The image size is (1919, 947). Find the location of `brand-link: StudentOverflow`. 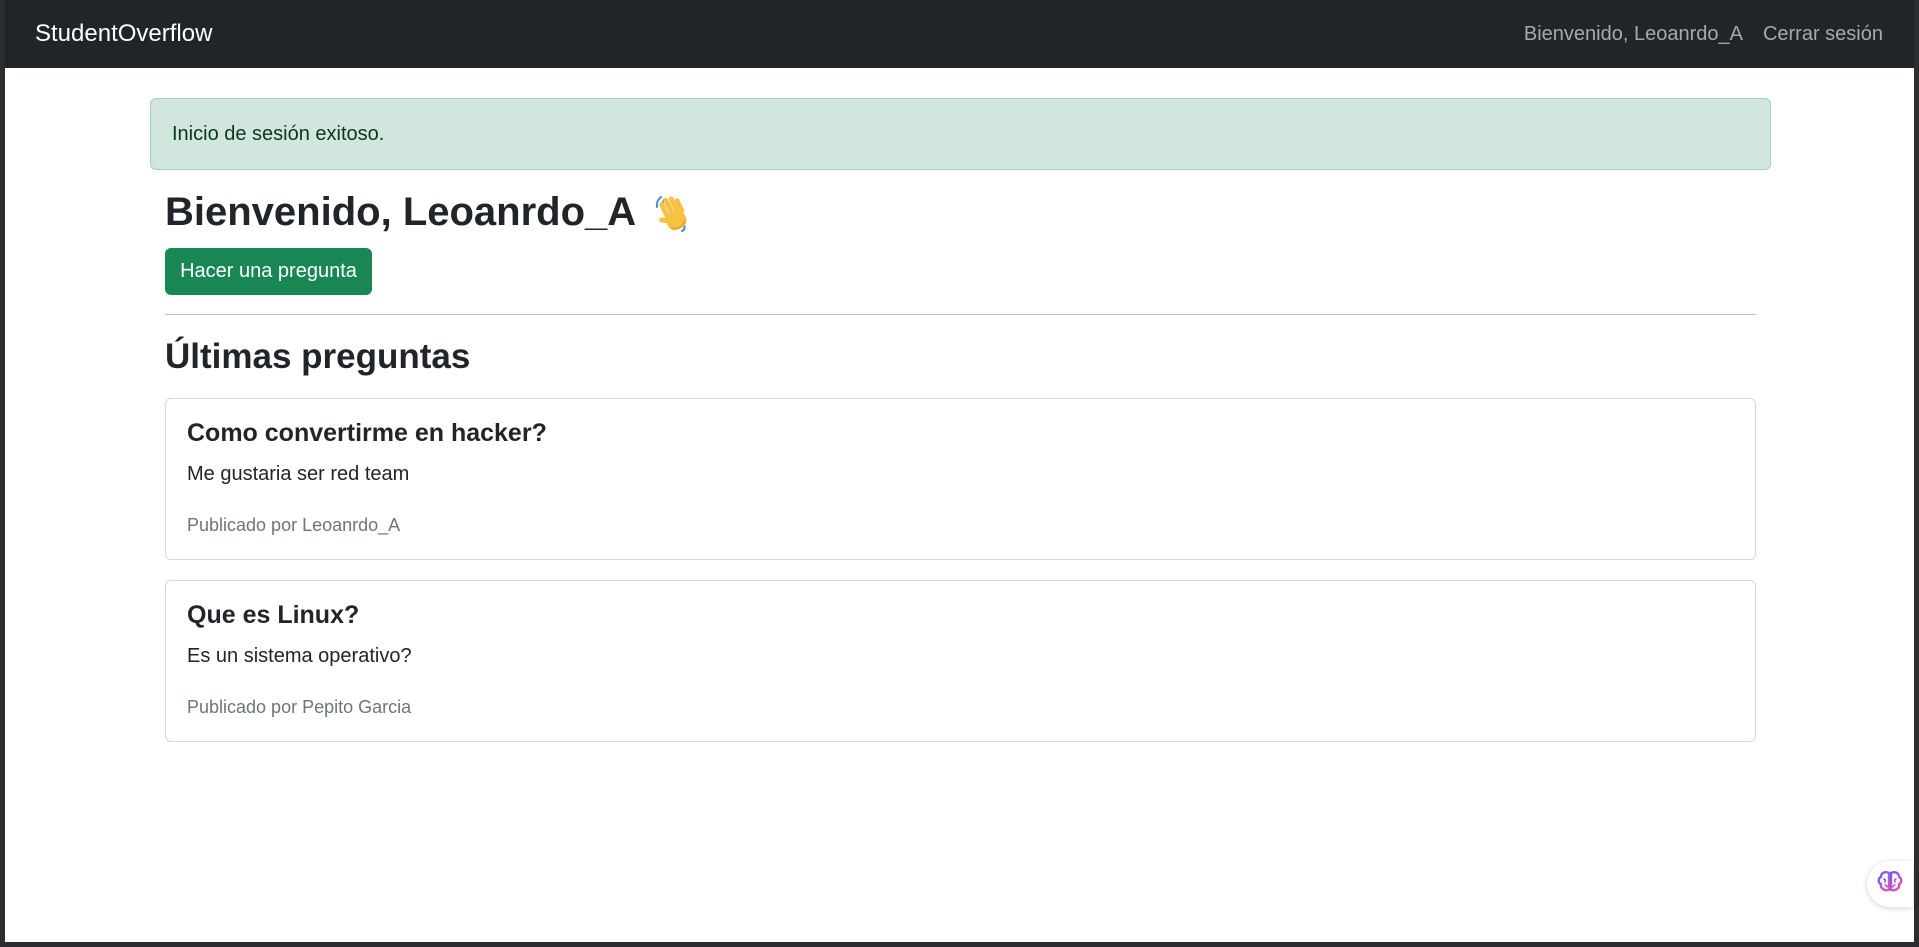

brand-link: StudentOverflow is located at coordinates (123, 34).